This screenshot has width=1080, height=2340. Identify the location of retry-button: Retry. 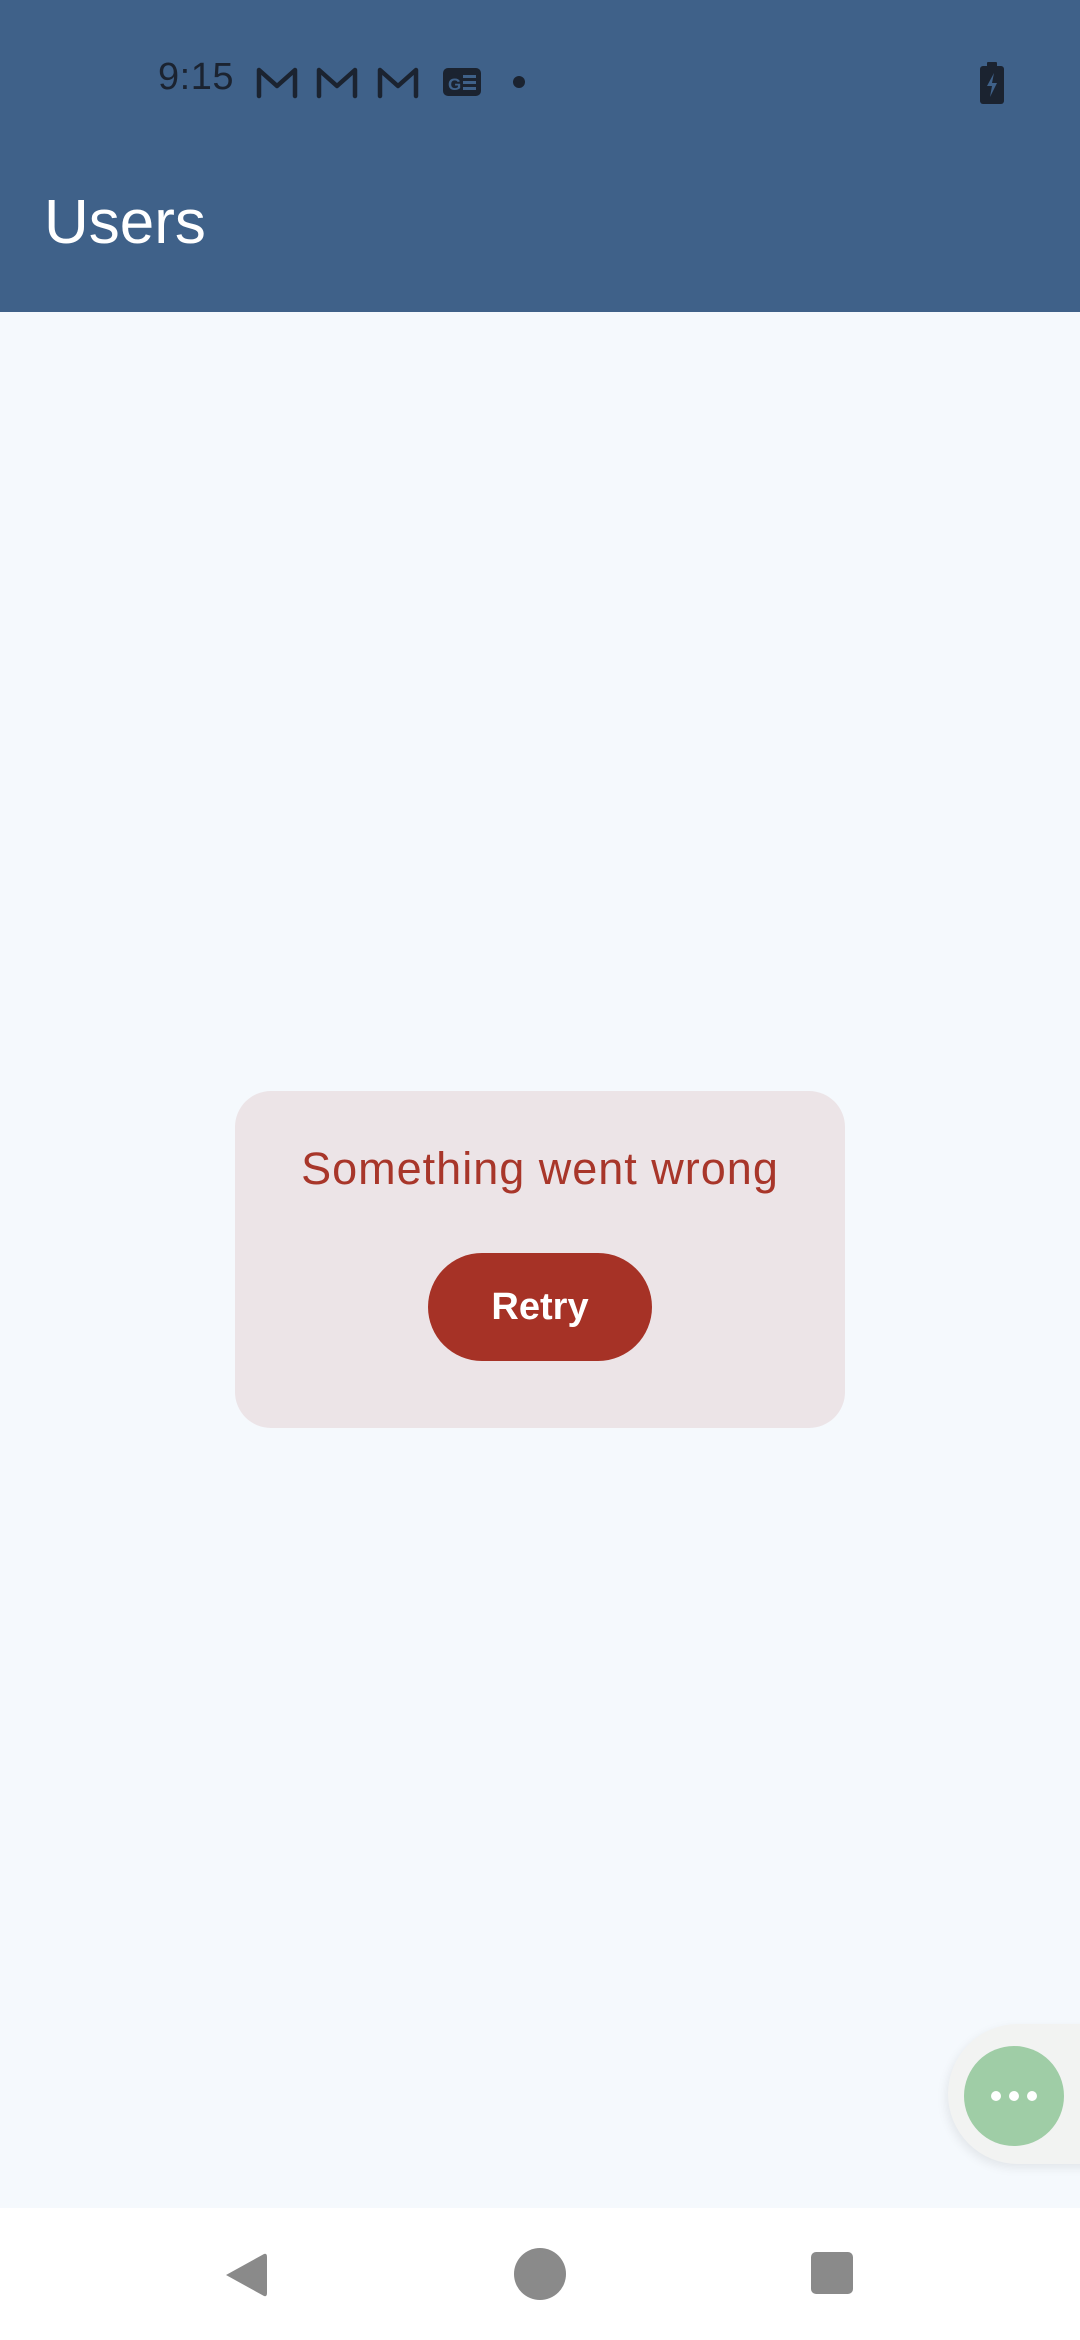
(540, 1307).